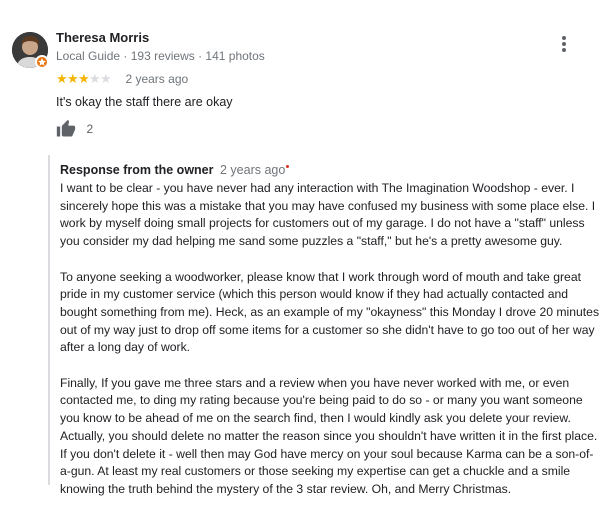  What do you see at coordinates (122, 79) in the screenshot?
I see `rating-row: ★★★★★ 2 years ago` at bounding box center [122, 79].